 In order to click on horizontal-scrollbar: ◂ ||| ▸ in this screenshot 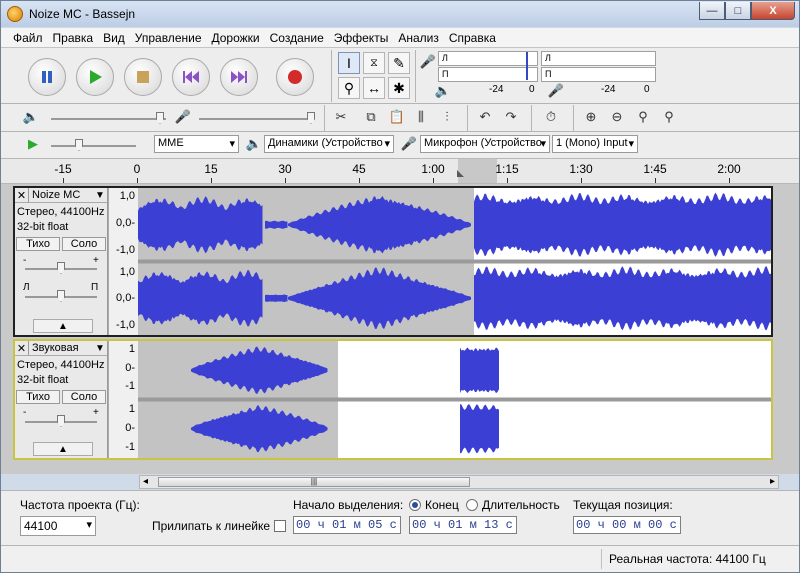, I will do `click(459, 482)`.